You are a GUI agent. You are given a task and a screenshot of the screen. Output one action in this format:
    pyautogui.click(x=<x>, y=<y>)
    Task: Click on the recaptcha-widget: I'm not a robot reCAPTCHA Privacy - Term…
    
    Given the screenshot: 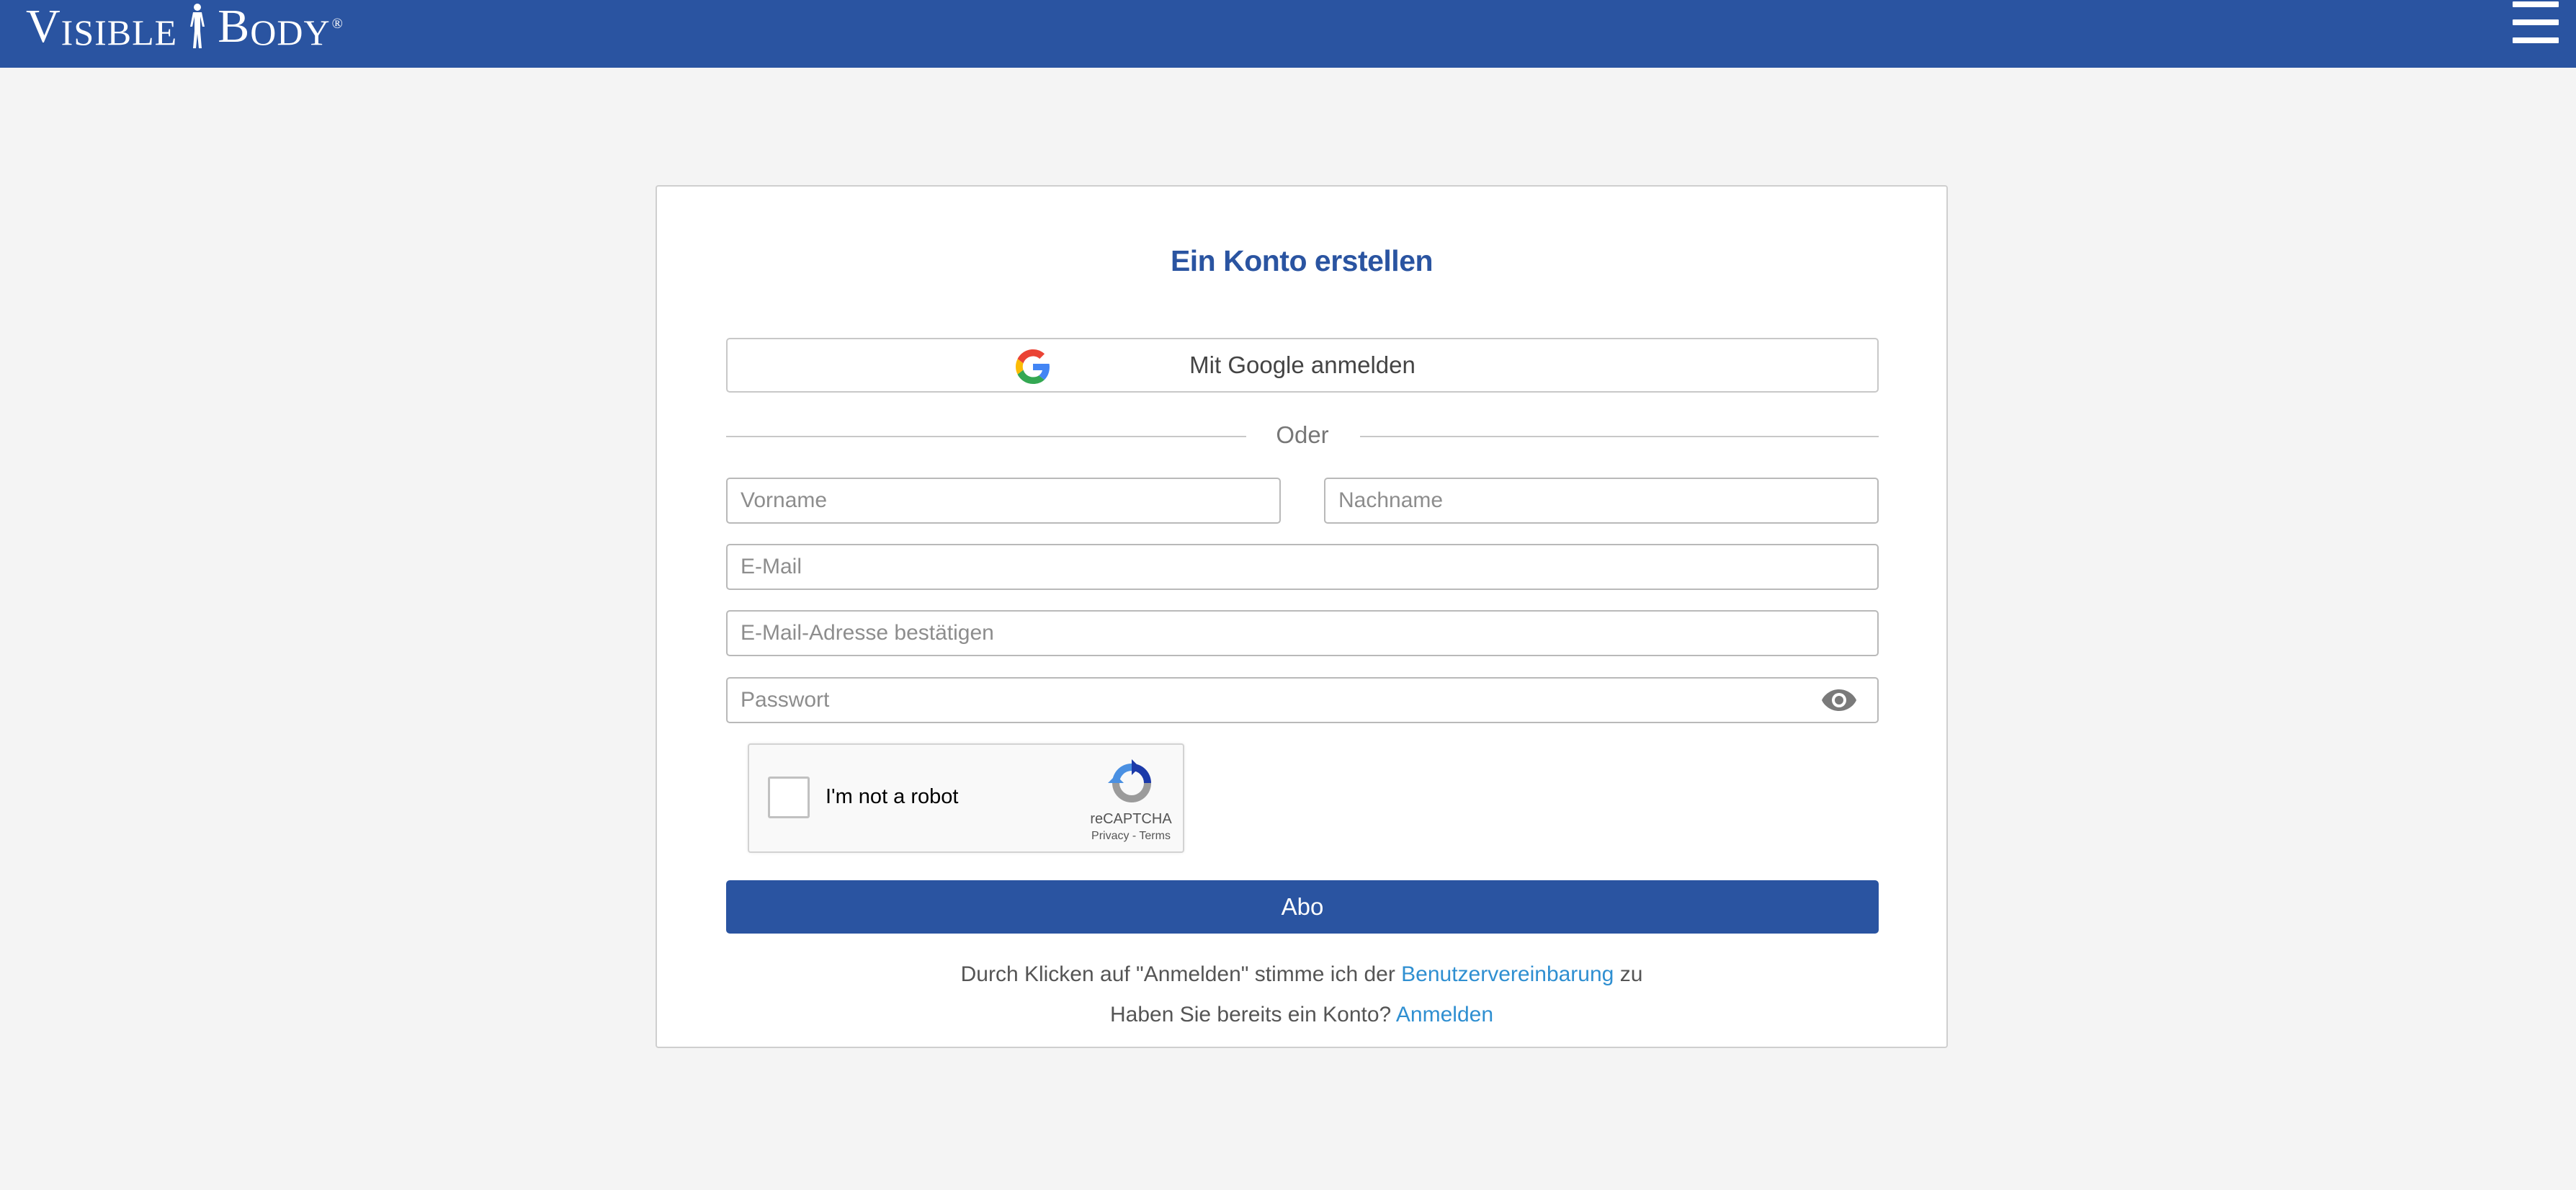 What is the action you would take?
    pyautogui.click(x=966, y=798)
    